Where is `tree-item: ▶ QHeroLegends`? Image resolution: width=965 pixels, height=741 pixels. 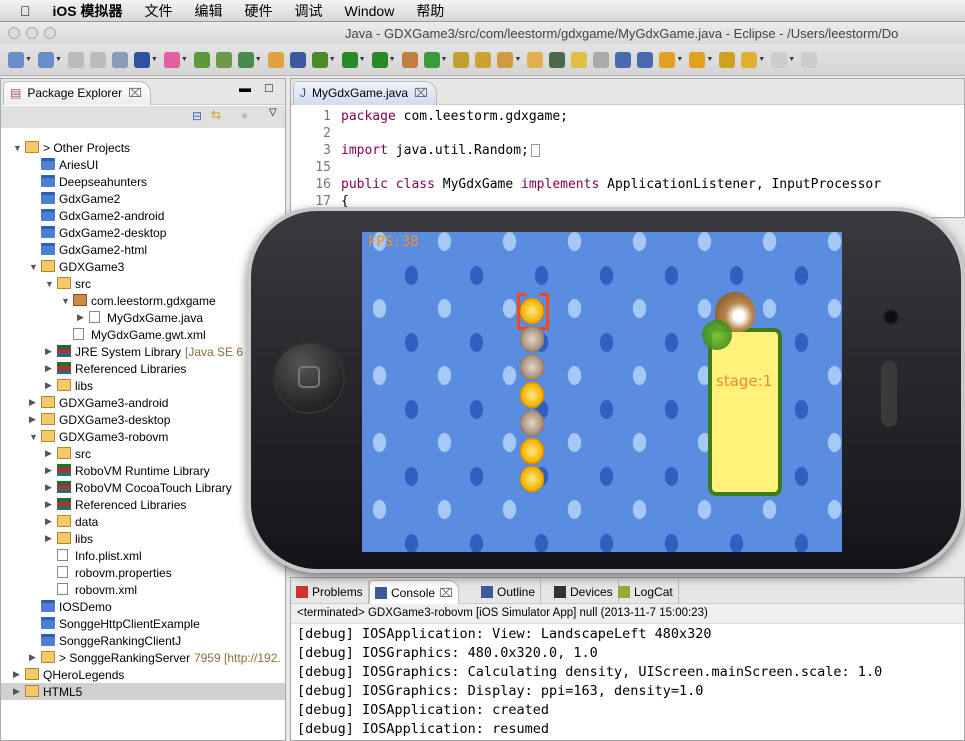
tree-item: ▶ QHeroLegends is located at coordinates (143, 674).